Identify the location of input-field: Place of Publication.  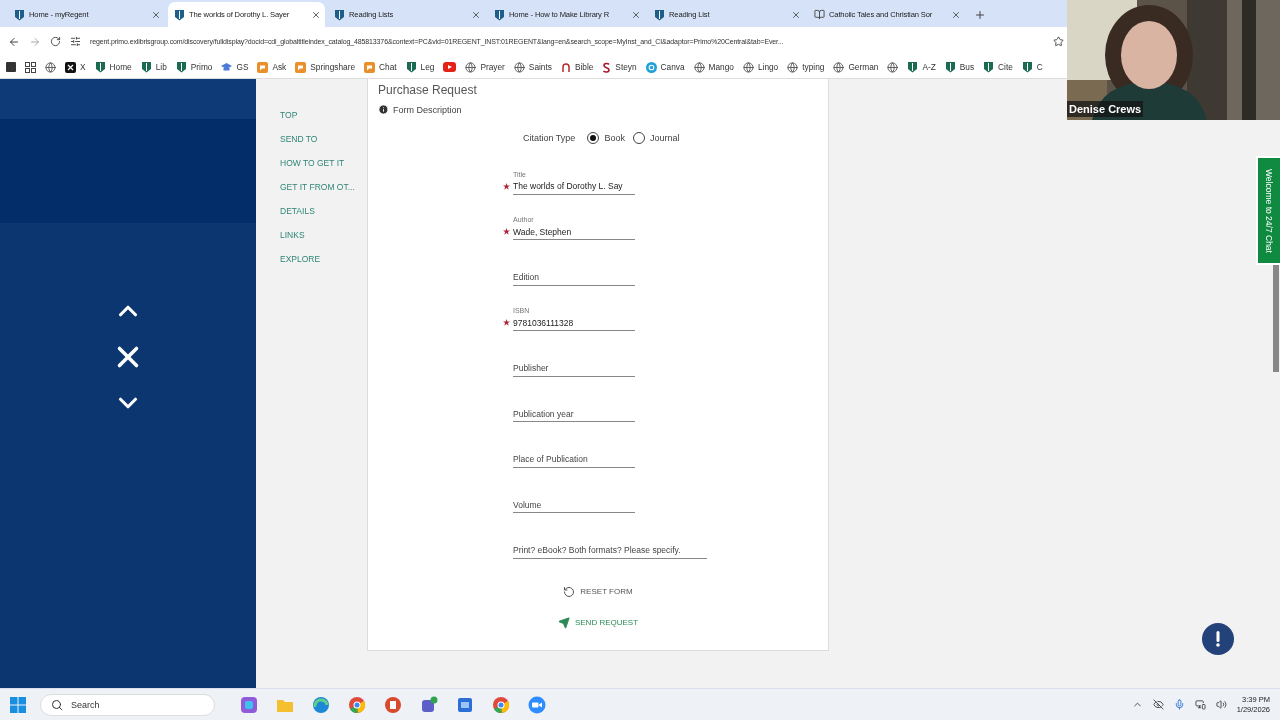
(574, 459).